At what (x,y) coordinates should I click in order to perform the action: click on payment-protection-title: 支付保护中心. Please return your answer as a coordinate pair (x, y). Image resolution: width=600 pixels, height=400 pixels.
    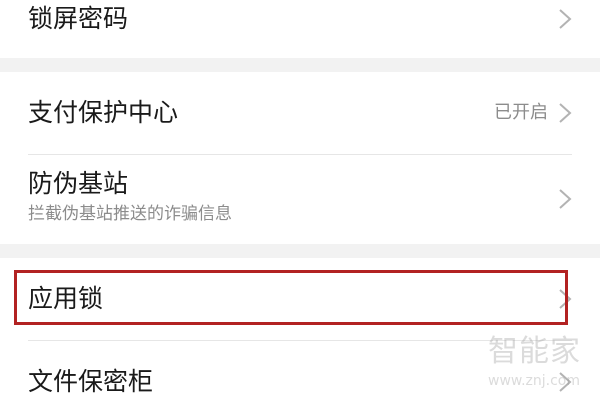
    Looking at the image, I should click on (103, 112).